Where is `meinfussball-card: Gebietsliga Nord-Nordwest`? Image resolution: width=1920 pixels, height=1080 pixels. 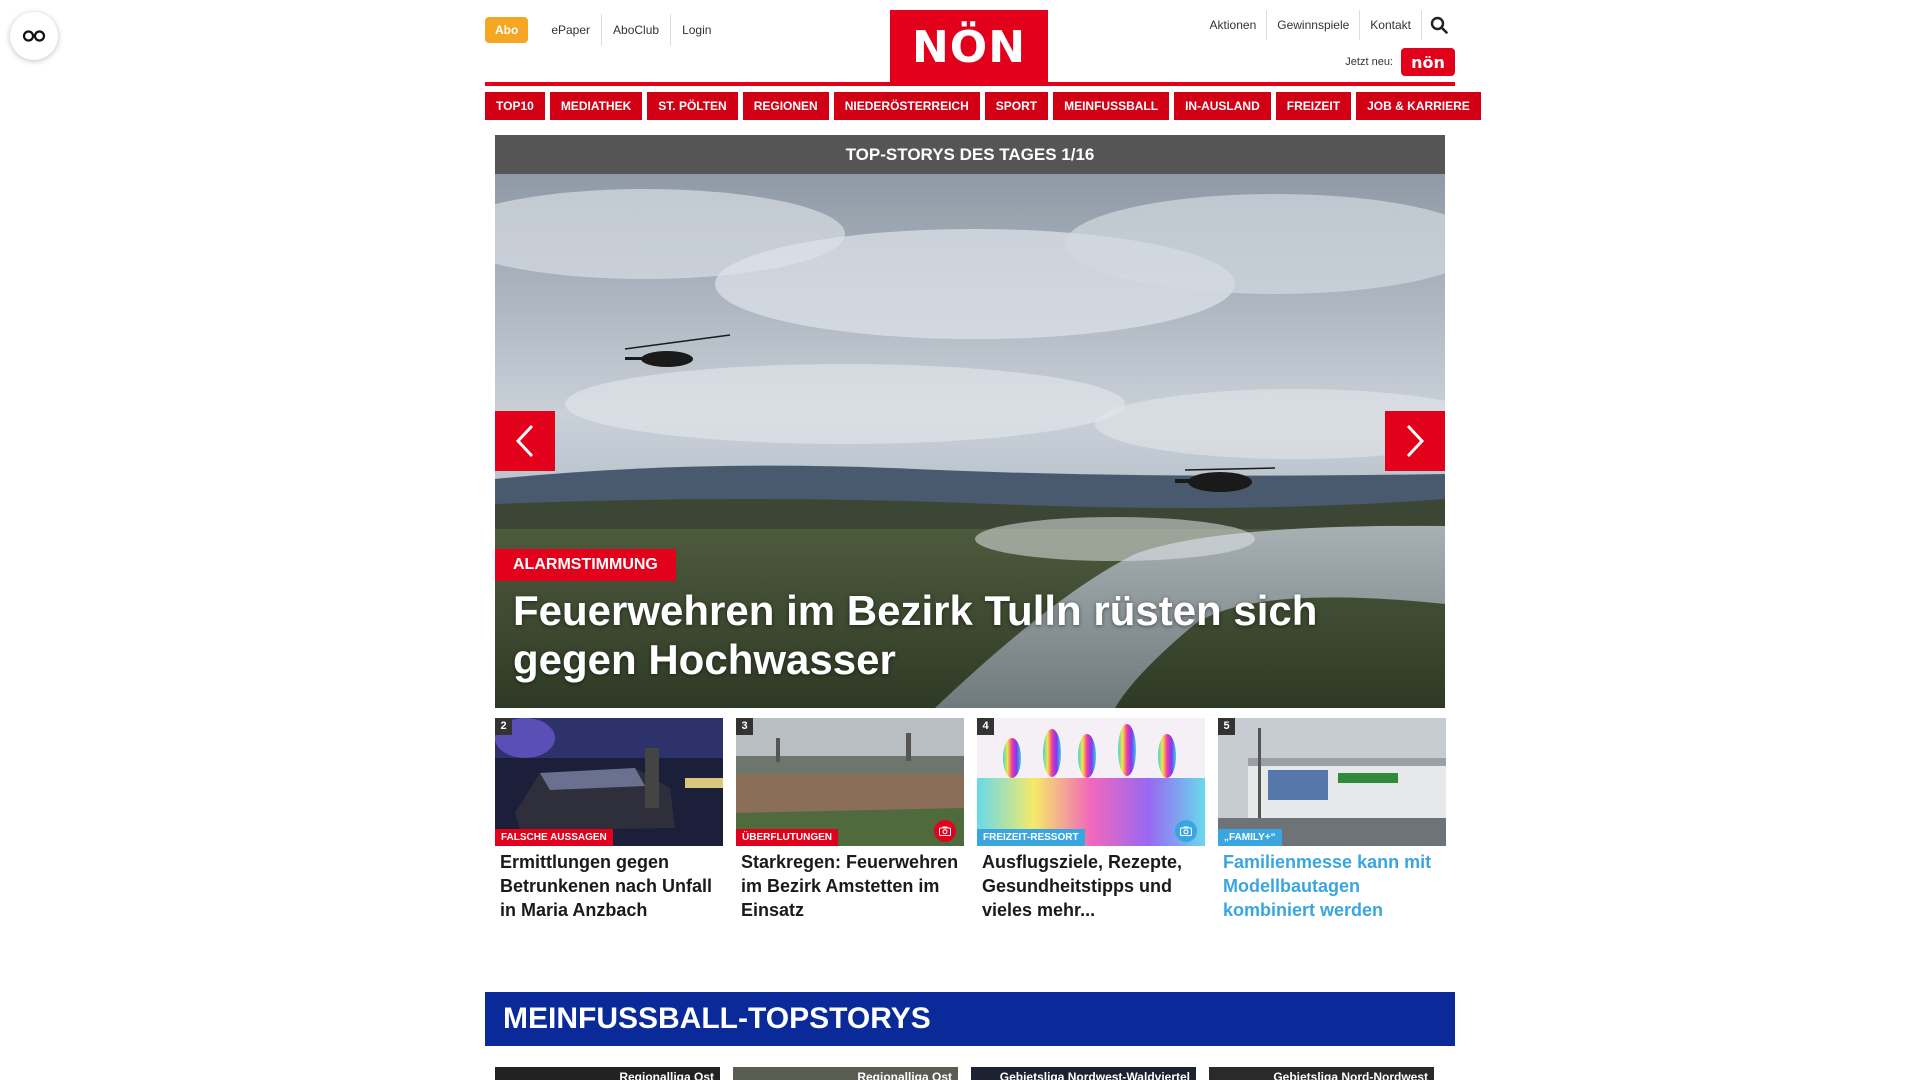 meinfussball-card: Gebietsliga Nord-Nordwest is located at coordinates (1321, 1073).